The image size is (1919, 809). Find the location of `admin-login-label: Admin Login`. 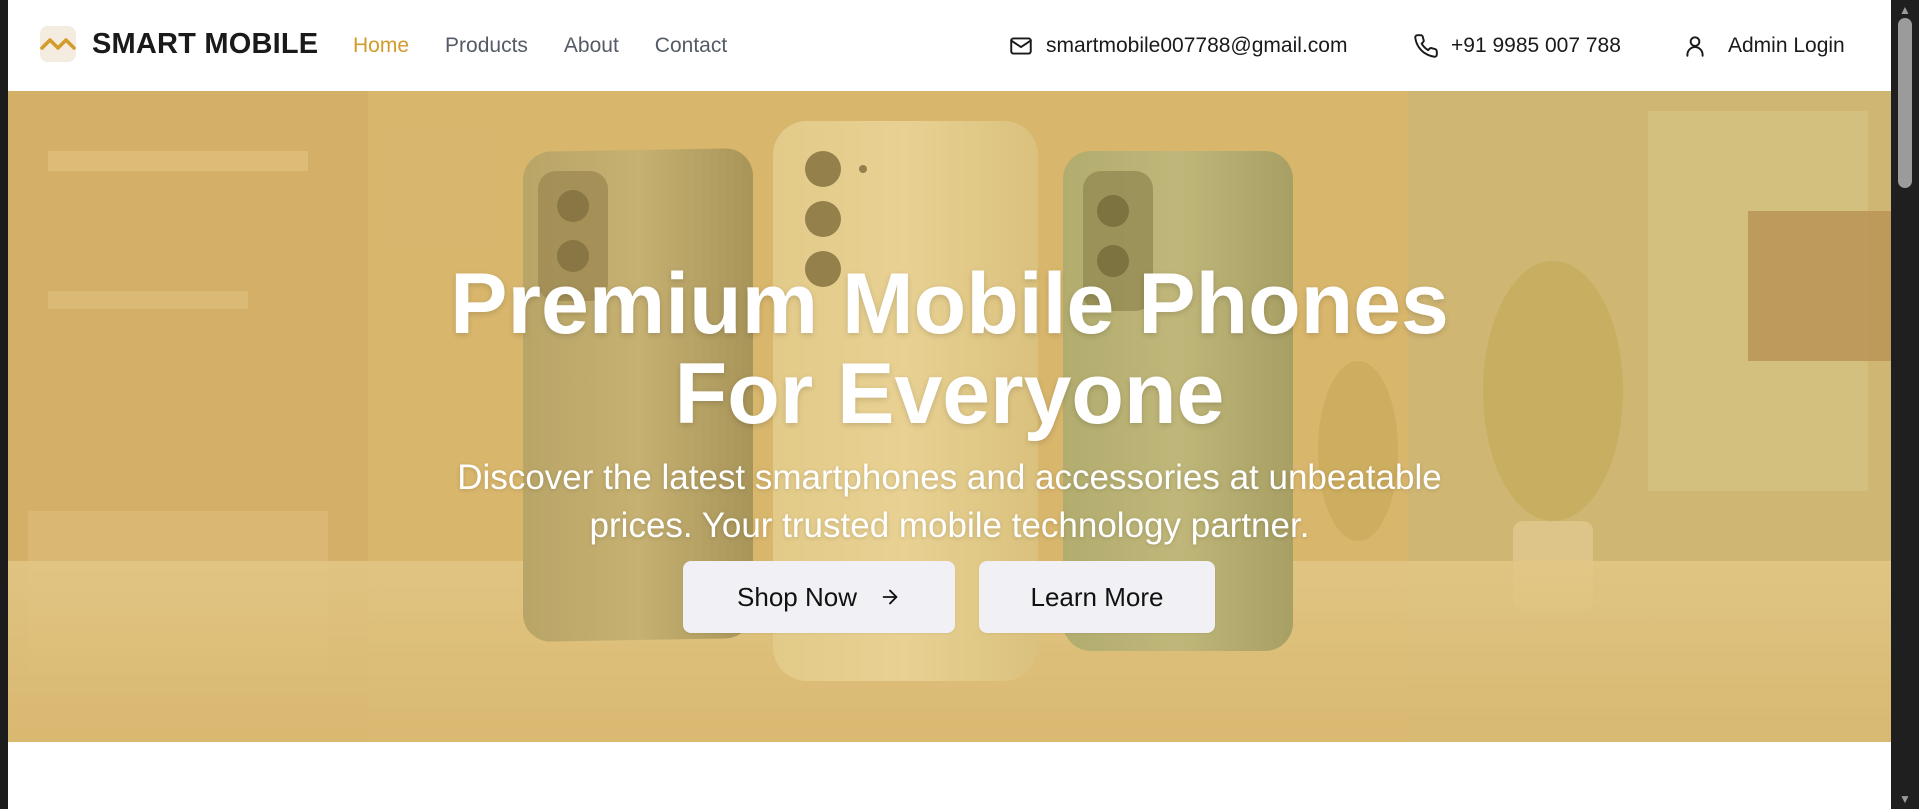

admin-login-label: Admin Login is located at coordinates (1786, 45).